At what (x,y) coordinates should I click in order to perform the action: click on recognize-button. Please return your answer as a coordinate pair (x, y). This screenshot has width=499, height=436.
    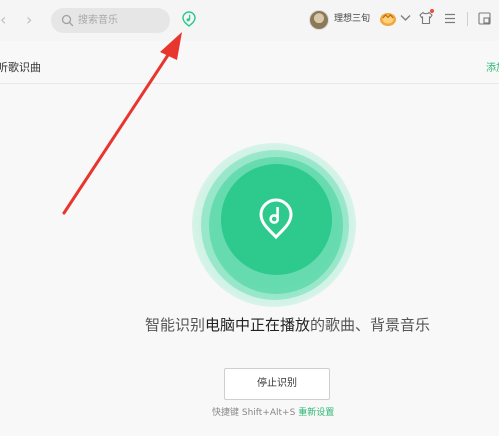
    Looking at the image, I should click on (276, 219).